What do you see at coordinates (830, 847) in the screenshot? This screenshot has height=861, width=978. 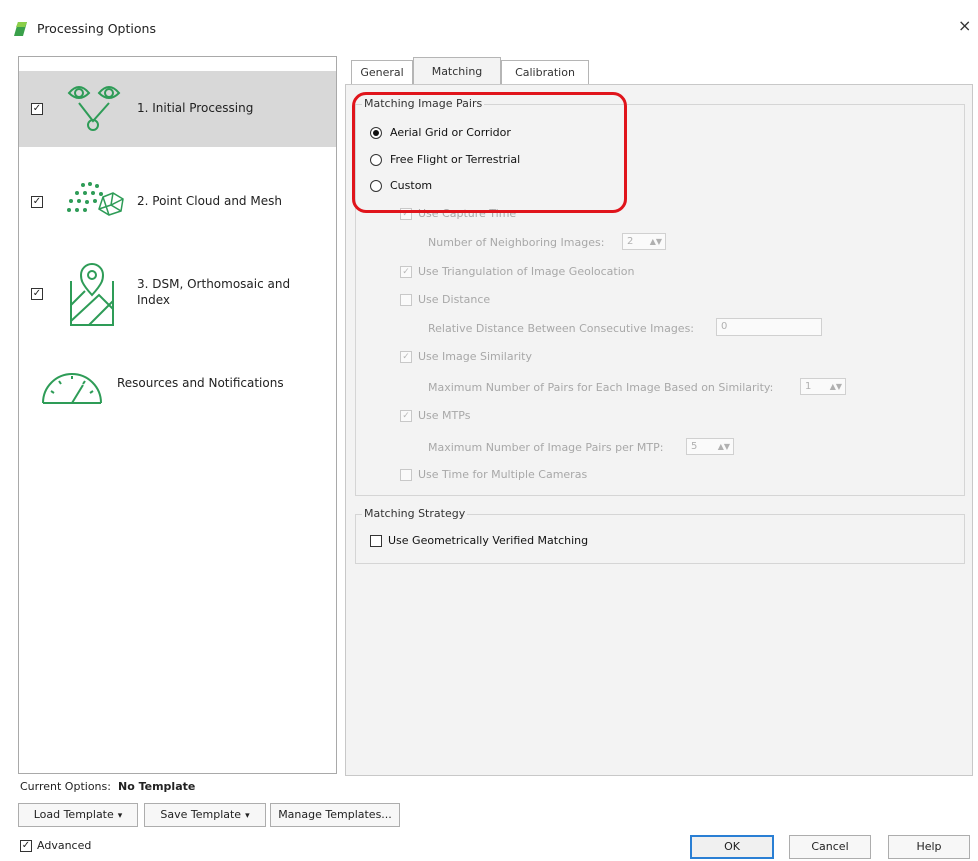 I see `cancel-button: Cancel` at bounding box center [830, 847].